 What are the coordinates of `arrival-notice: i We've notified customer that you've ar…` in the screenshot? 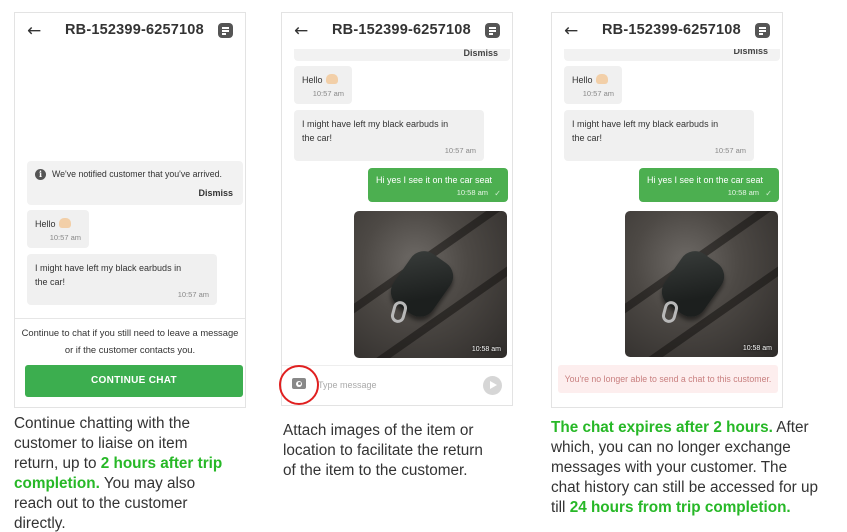 It's located at (135, 183).